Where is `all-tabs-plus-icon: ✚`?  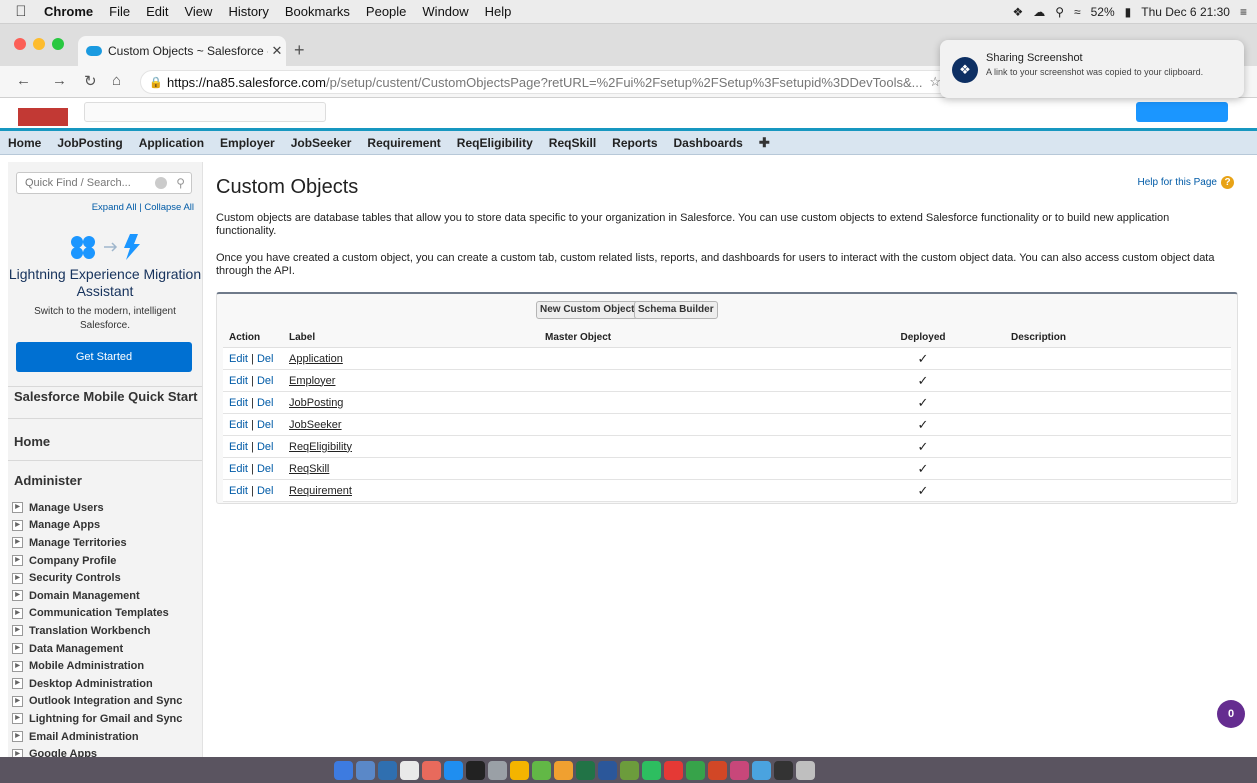 all-tabs-plus-icon: ✚ is located at coordinates (764, 143).